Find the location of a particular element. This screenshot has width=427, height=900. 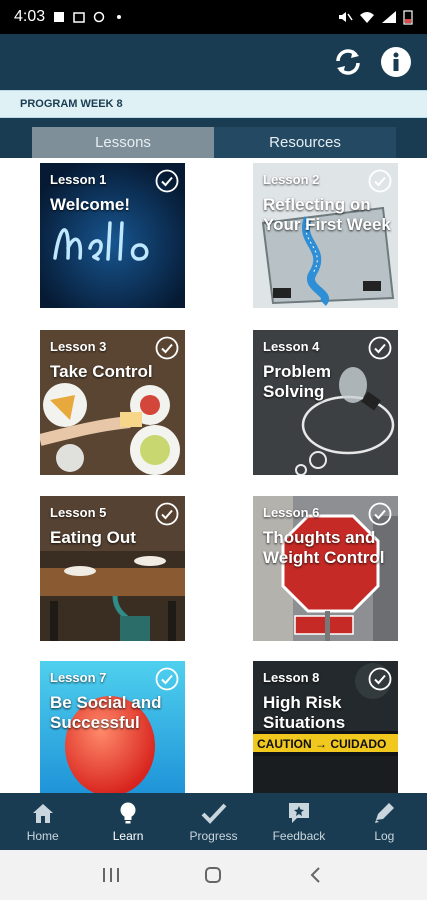

info-button is located at coordinates (396, 62).